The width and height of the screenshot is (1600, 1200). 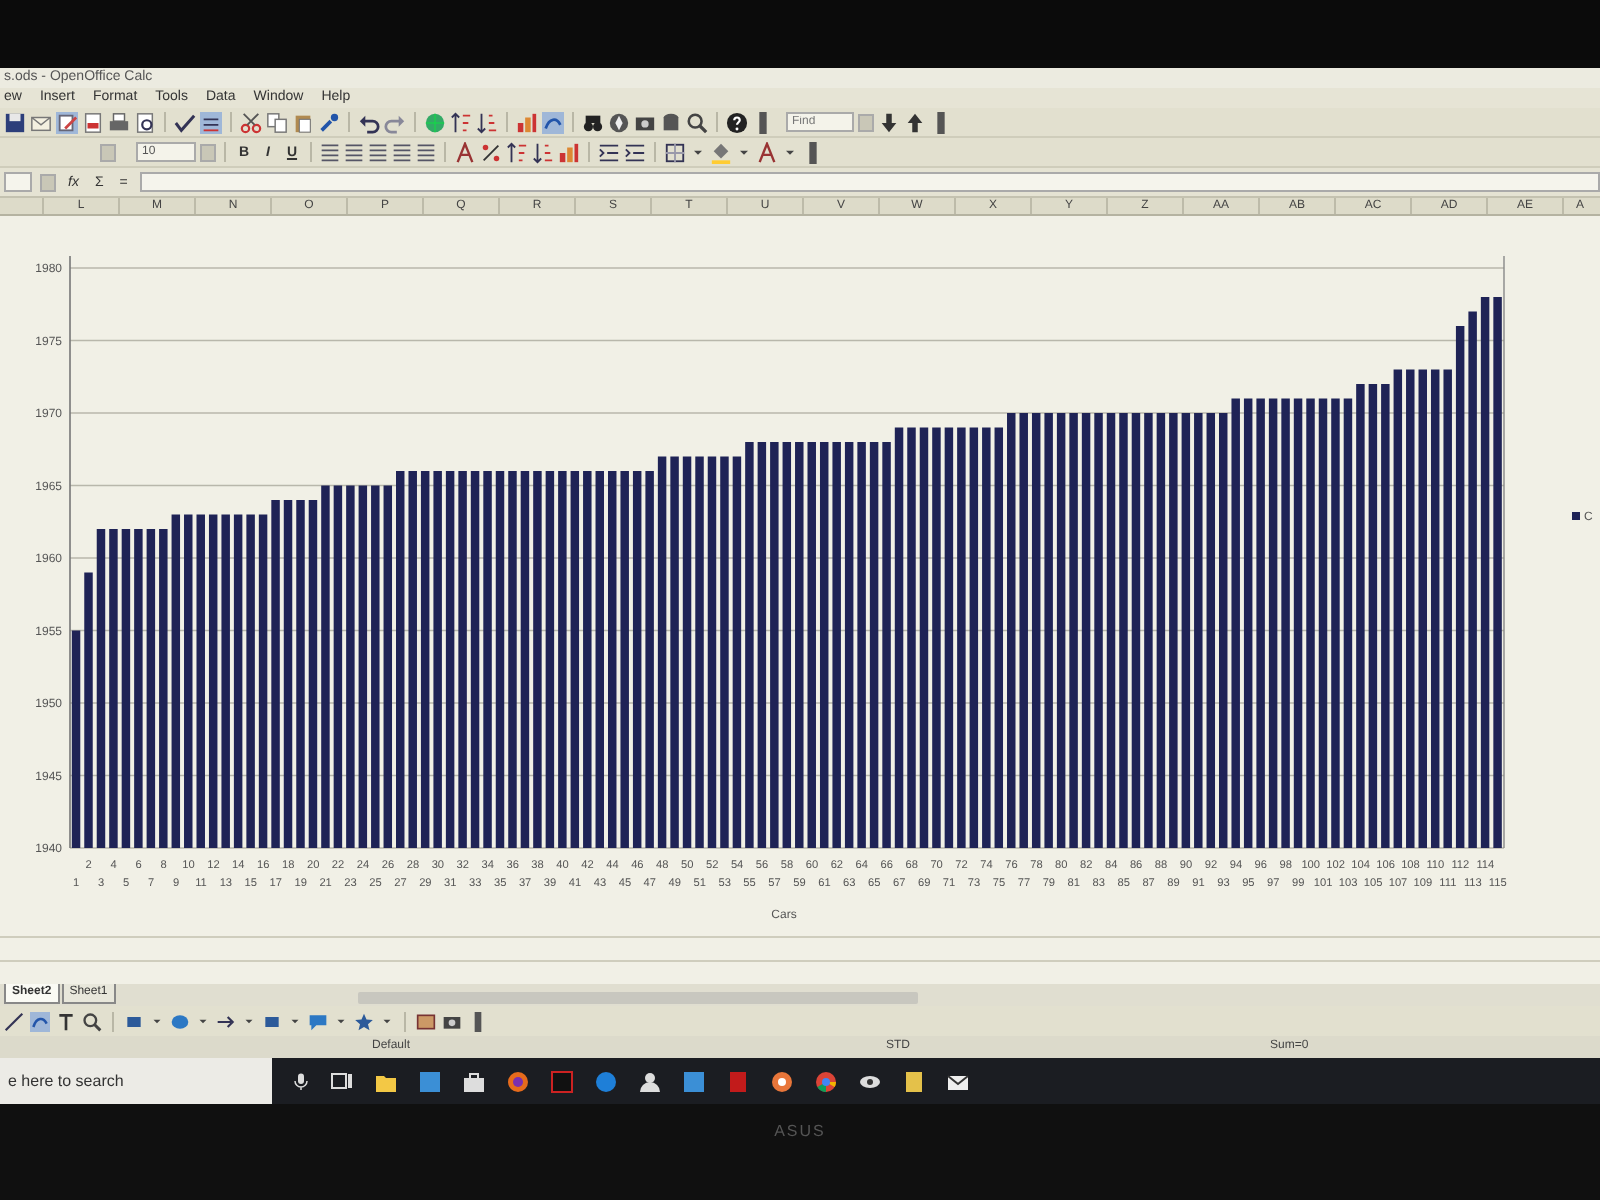 What do you see at coordinates (67, 122) in the screenshot?
I see `edit-file-icon` at bounding box center [67, 122].